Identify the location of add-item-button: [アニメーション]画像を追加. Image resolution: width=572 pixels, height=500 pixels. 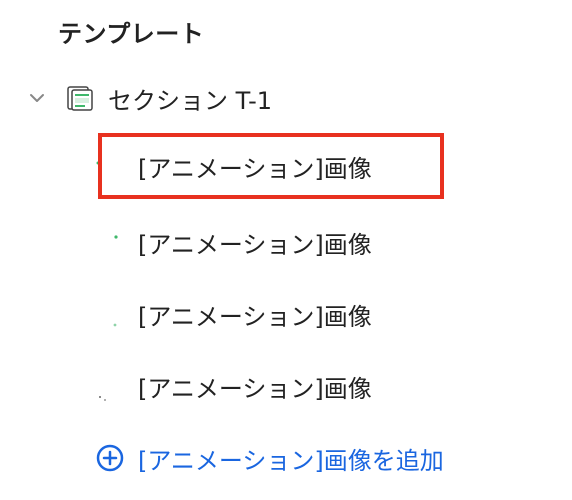
(270, 458).